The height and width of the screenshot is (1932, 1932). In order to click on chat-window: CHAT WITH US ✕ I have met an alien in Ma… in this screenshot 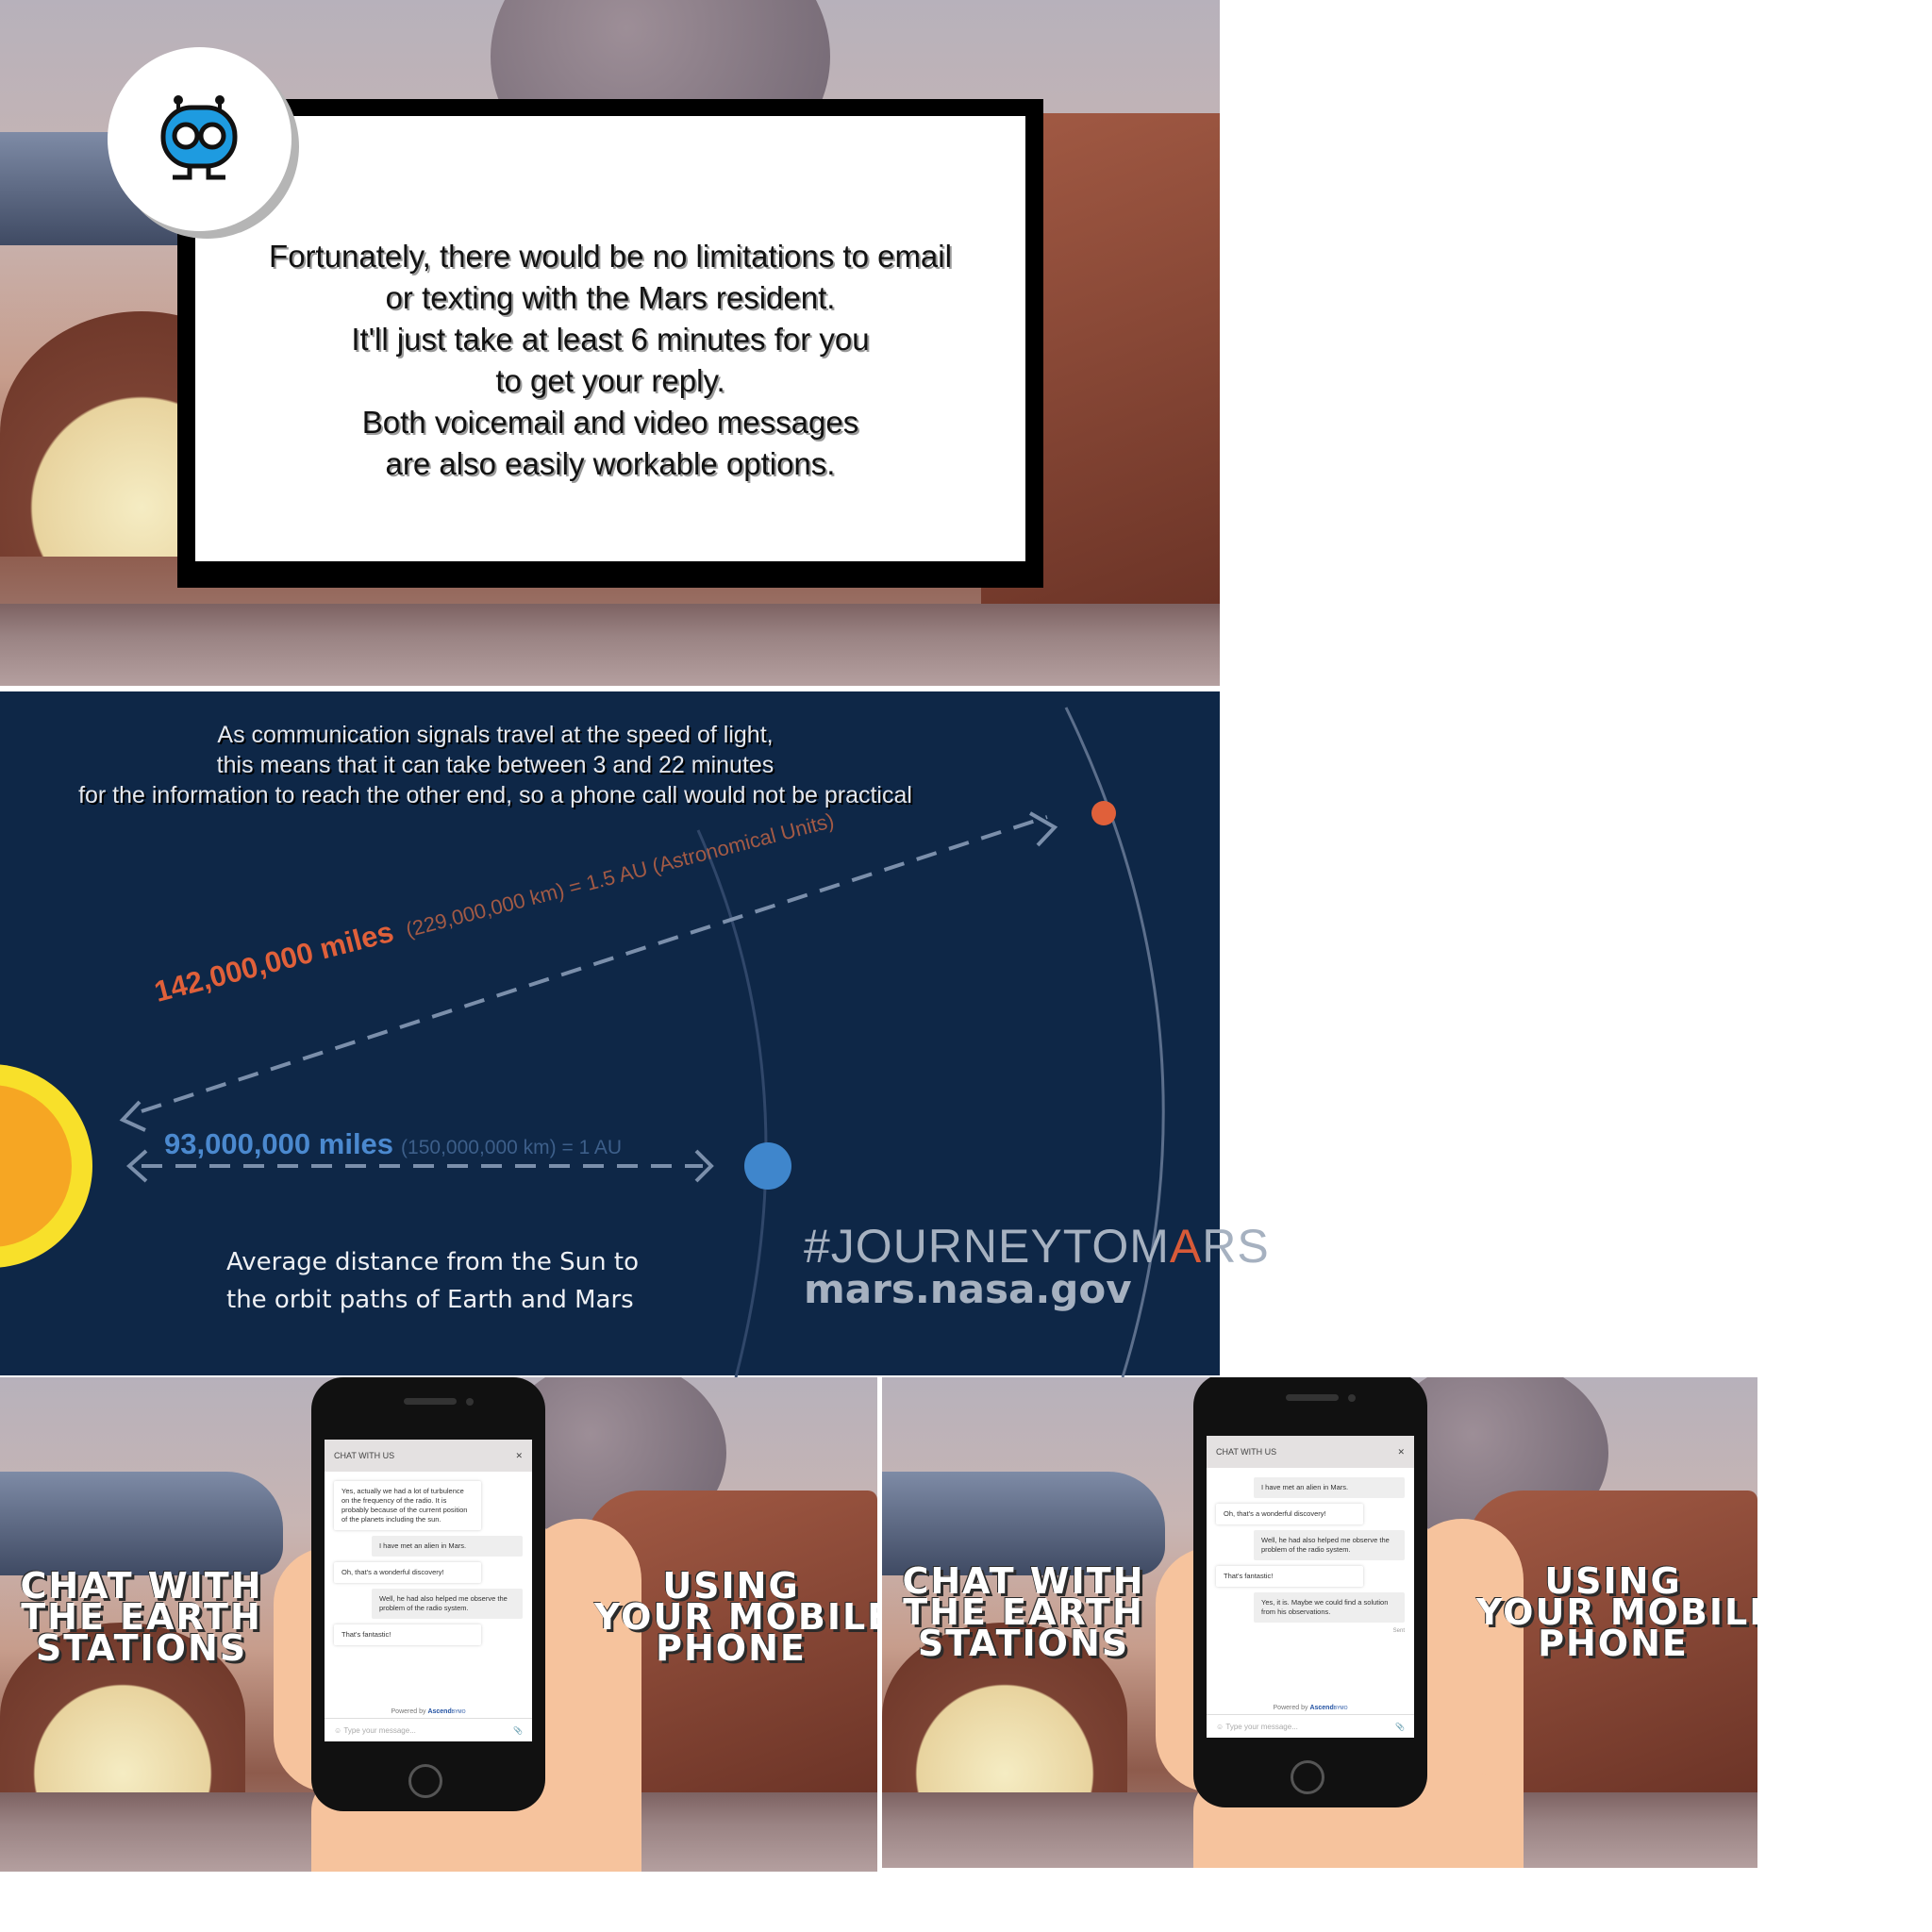, I will do `click(1310, 1587)`.